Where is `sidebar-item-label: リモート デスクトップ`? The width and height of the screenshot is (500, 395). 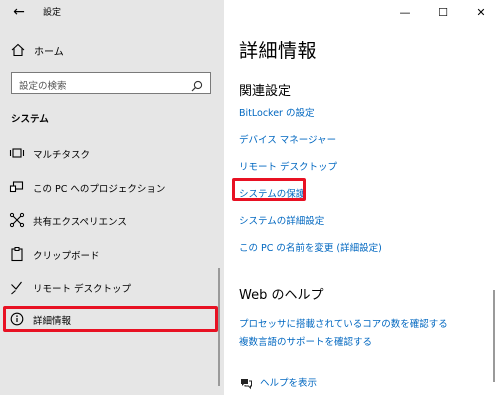
sidebar-item-label: リモート デスクトップ is located at coordinates (82, 289).